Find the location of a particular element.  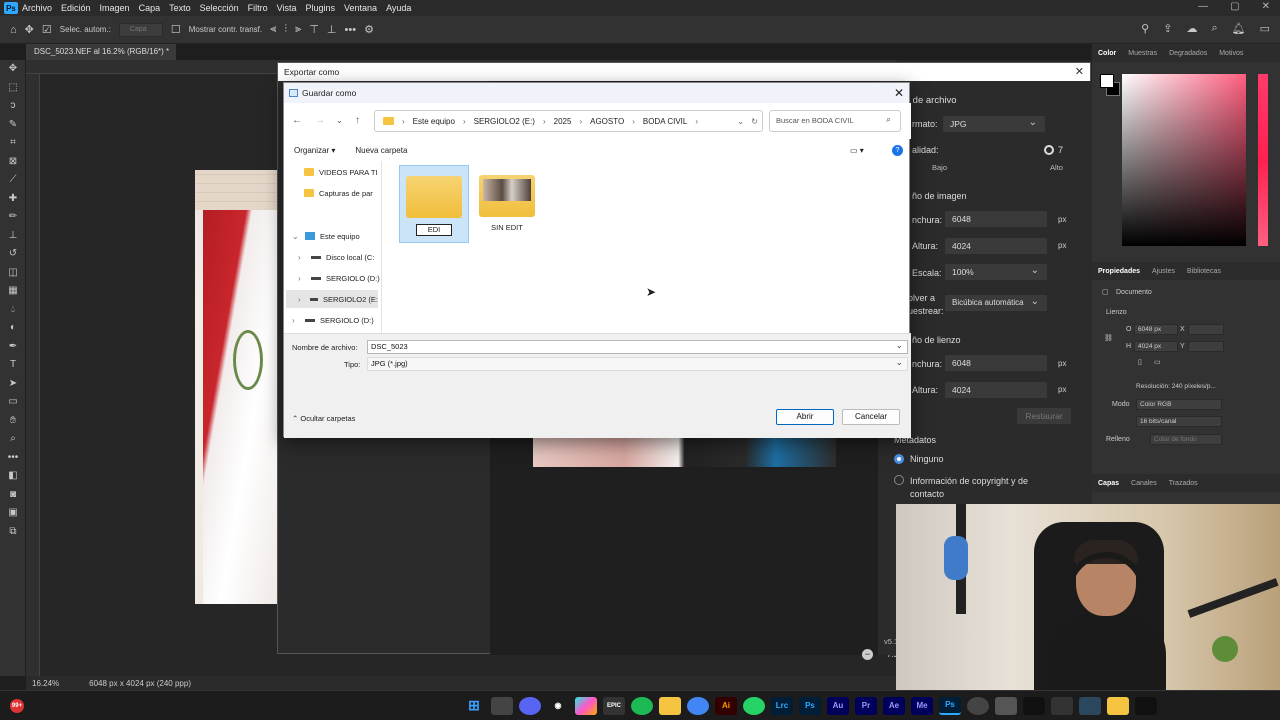

nav-item-sergiolo-d: › SERGIOLO (D:) is located at coordinates (339, 278).